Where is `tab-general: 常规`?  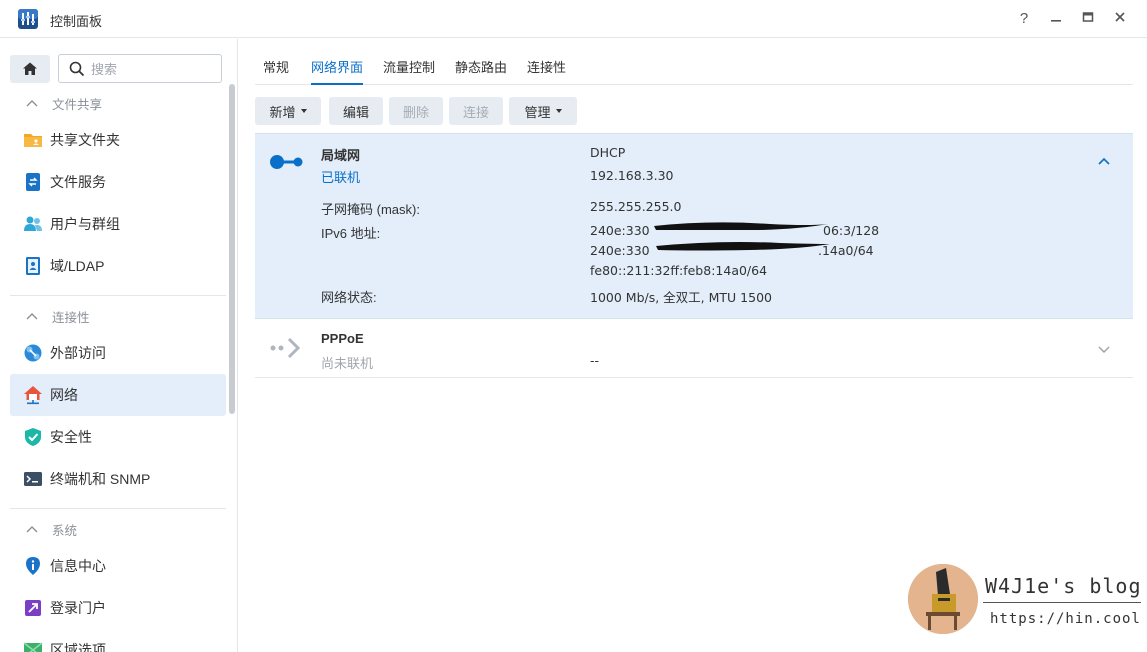
tab-general: 常规 is located at coordinates (276, 71).